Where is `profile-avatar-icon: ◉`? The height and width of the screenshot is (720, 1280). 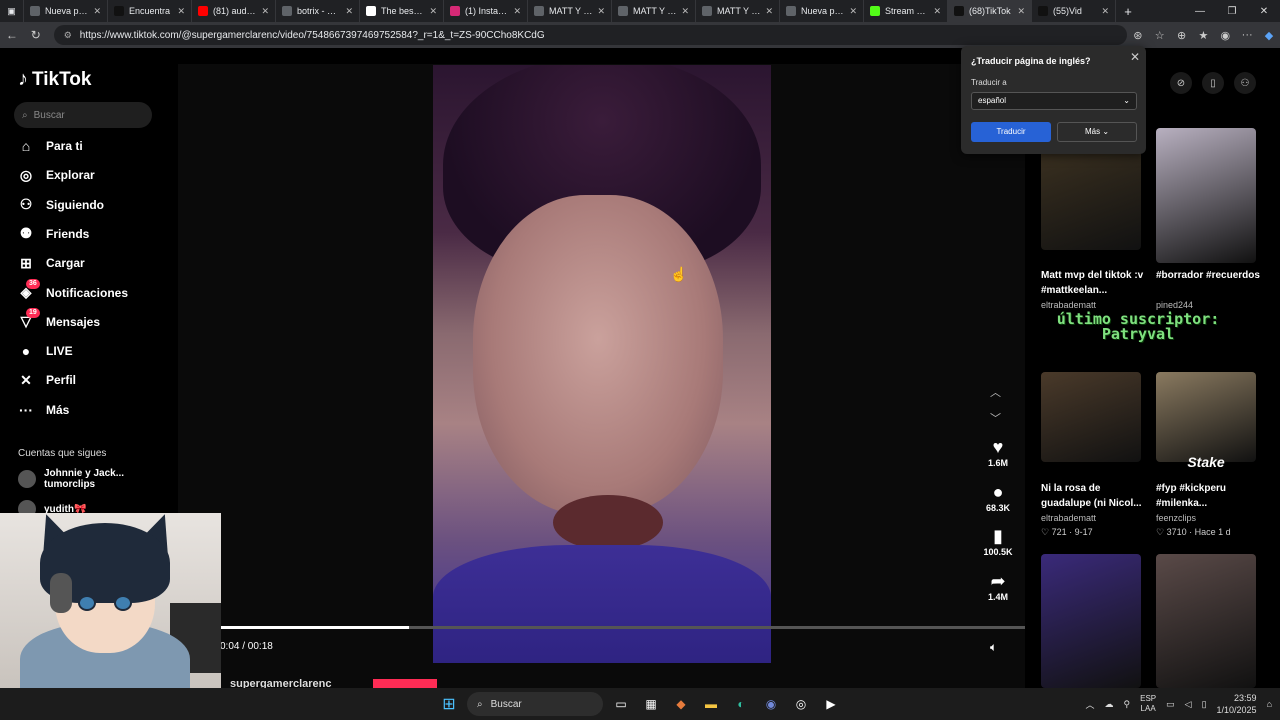 profile-avatar-icon: ◉ is located at coordinates (1225, 35).